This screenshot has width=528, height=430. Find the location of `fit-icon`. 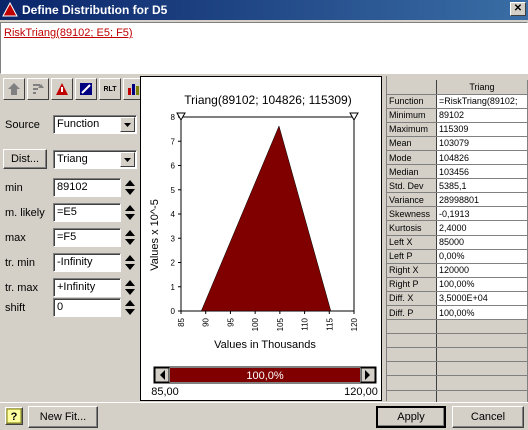

fit-icon is located at coordinates (86, 89).